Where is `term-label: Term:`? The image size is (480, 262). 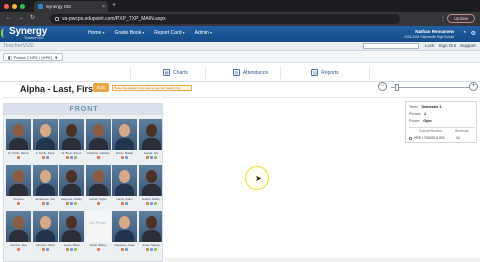
term-label: Term: is located at coordinates (414, 107).